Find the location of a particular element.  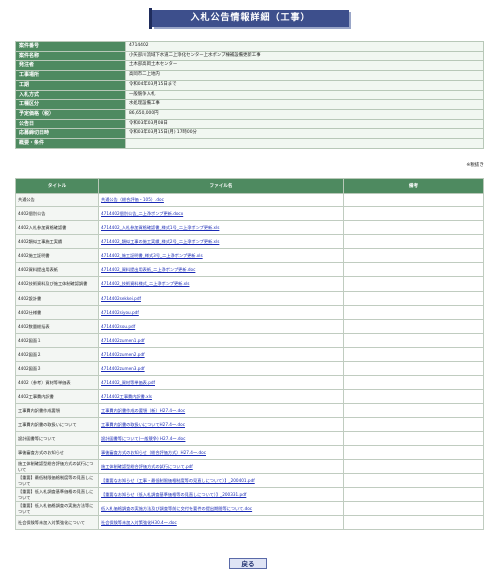

file-link: 4714402sekkei.pdf is located at coordinates (121, 298).